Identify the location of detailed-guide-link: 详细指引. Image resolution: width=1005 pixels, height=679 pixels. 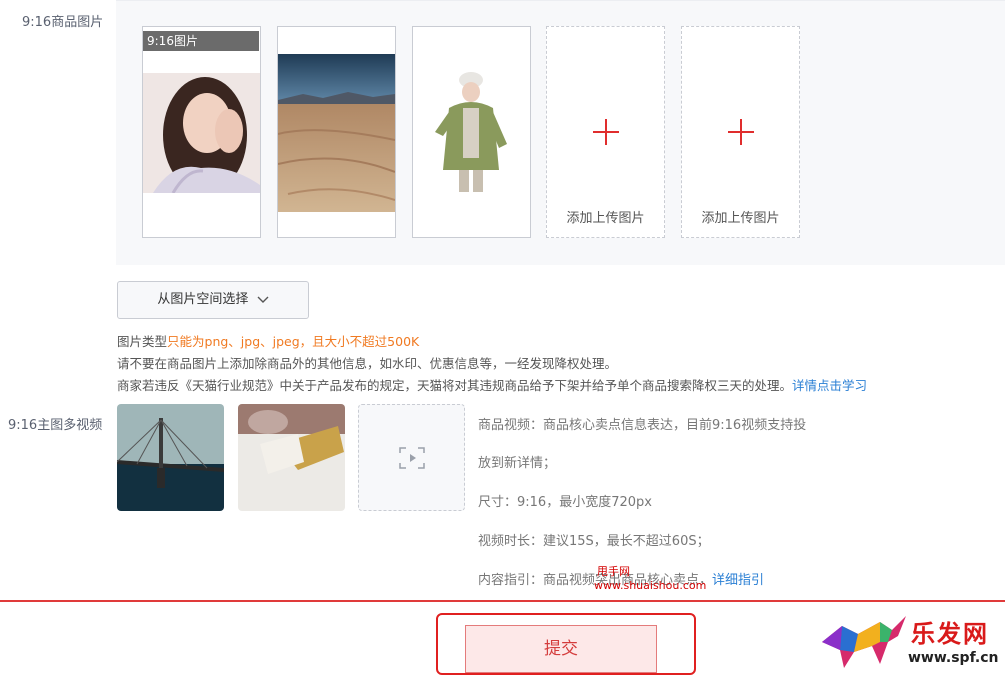
(738, 580).